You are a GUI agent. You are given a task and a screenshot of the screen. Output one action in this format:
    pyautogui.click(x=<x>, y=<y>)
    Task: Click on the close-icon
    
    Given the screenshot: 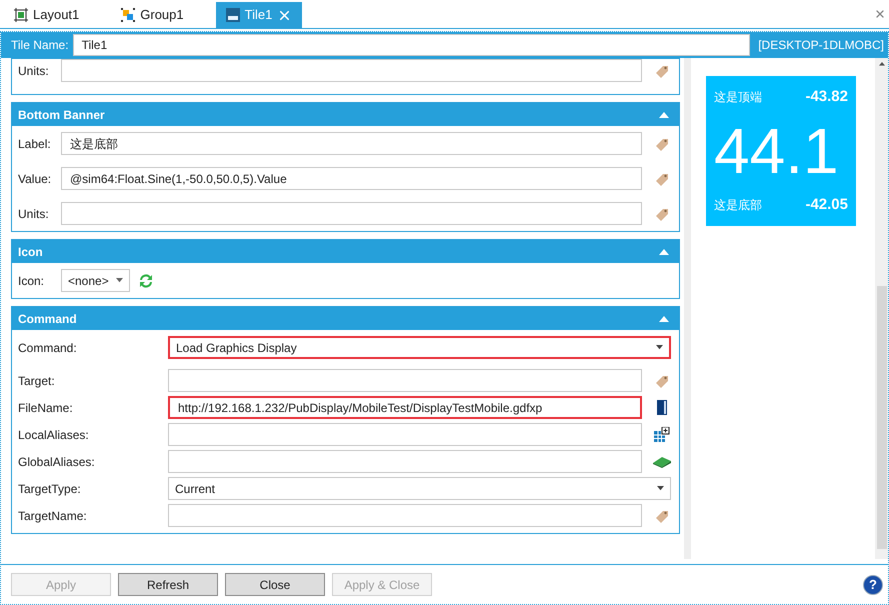 What is the action you would take?
    pyautogui.click(x=880, y=14)
    